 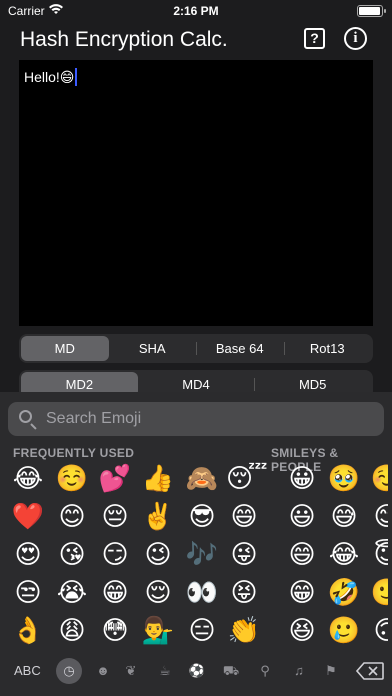 I want to click on category-objects-icon: ⚲, so click(x=265, y=671).